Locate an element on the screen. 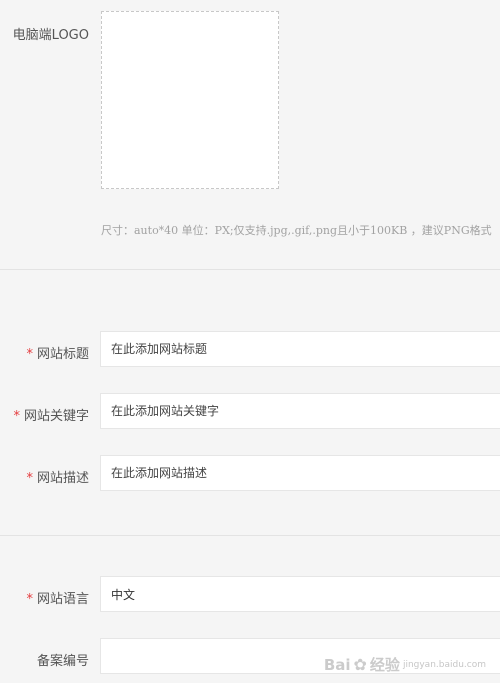 Image resolution: width=500 pixels, height=683 pixels. site-keywords-input is located at coordinates (300, 411).